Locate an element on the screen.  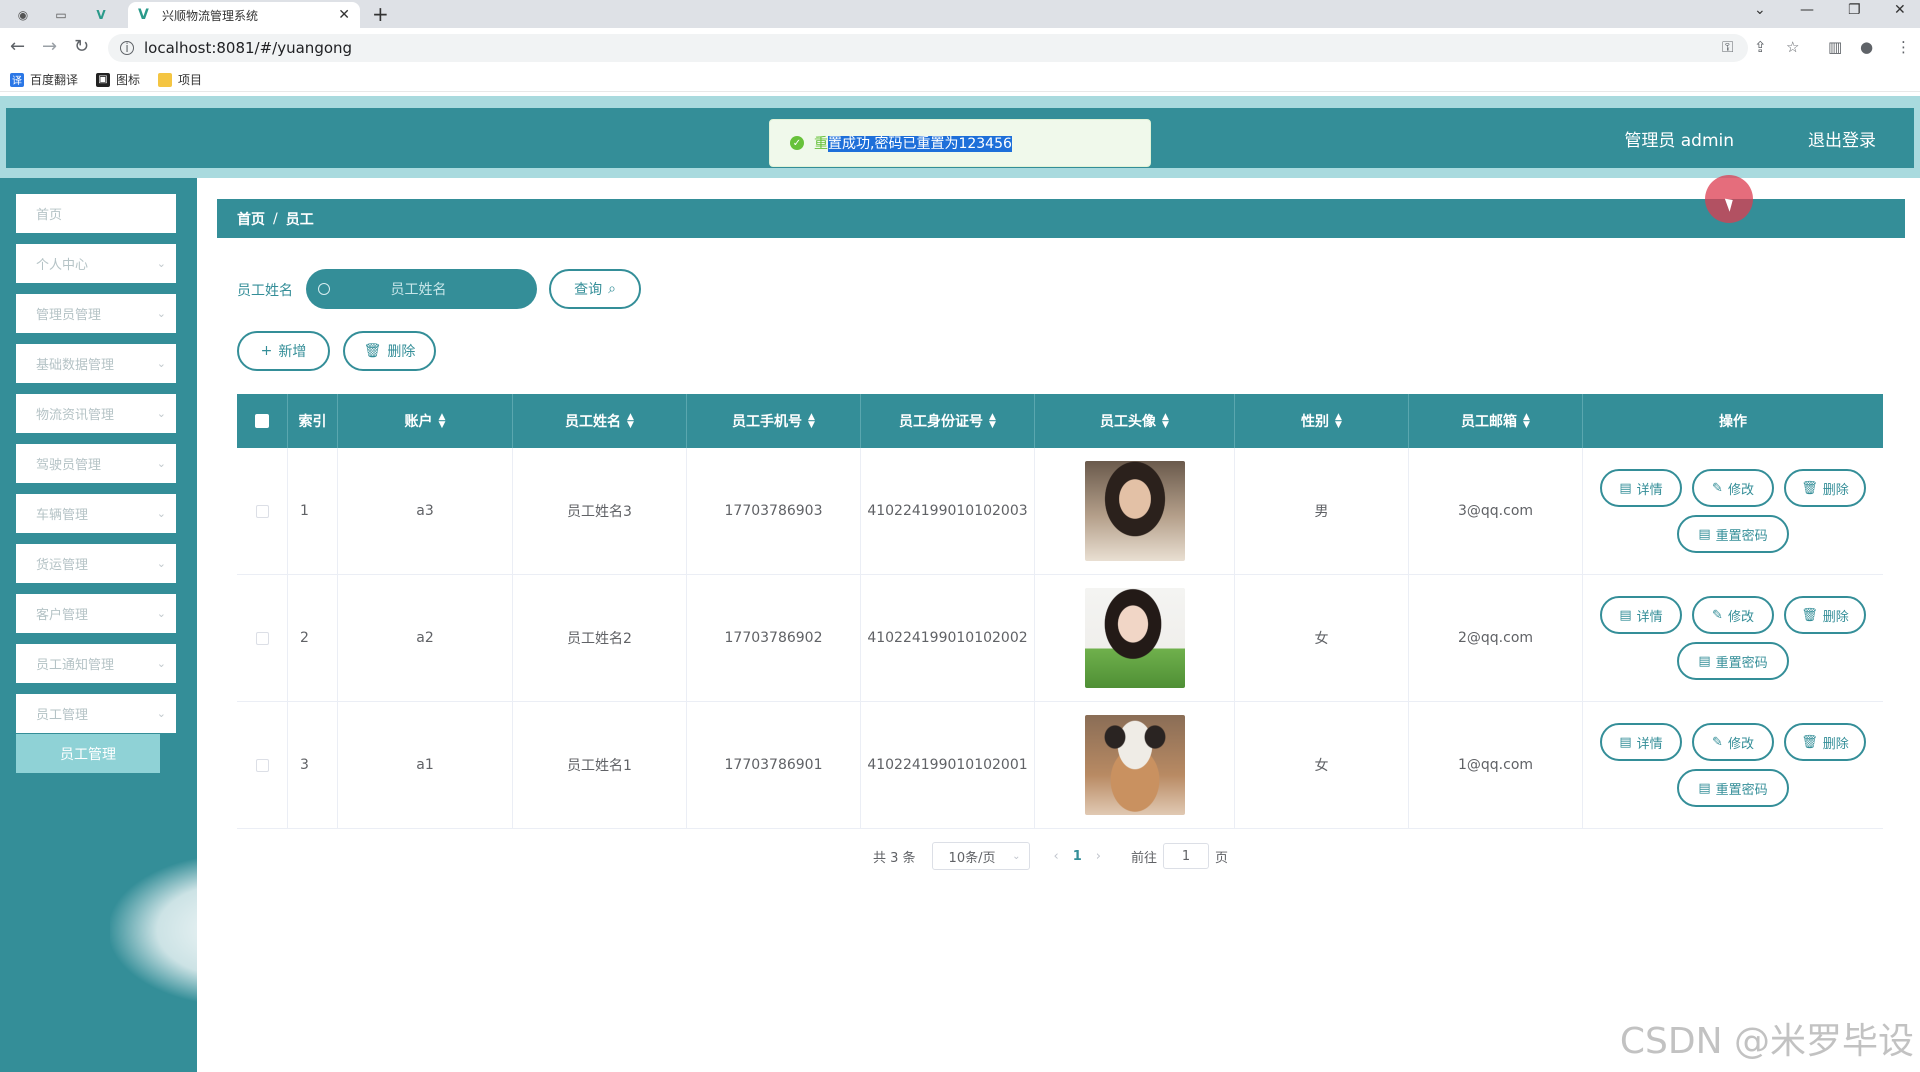
back-icon: ← is located at coordinates (17, 46).